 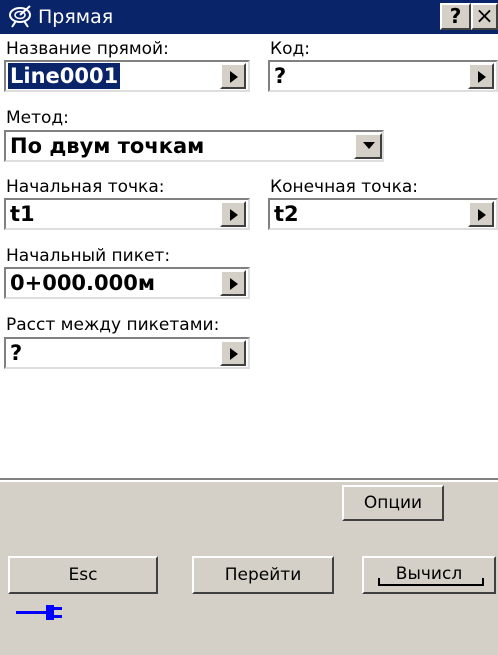 What do you see at coordinates (455, 16) in the screenshot?
I see `help-button: ?` at bounding box center [455, 16].